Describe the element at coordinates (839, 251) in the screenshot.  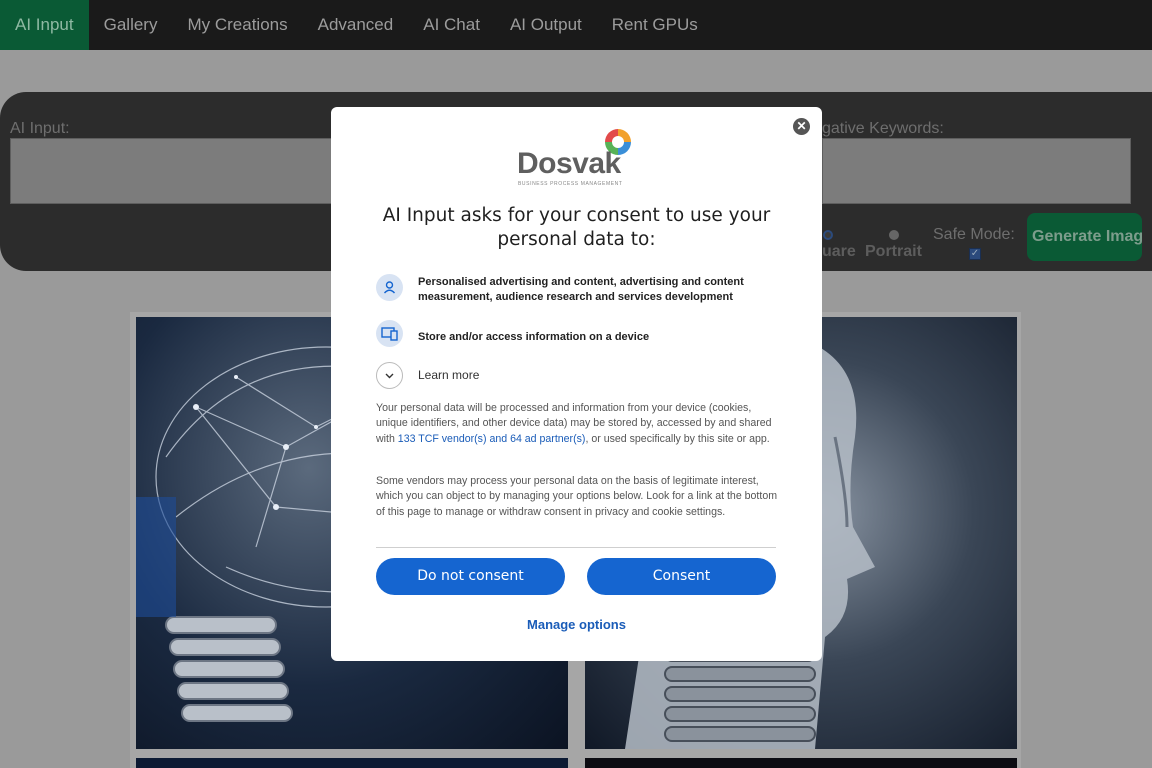
I see `radio-square-label: uare` at that location.